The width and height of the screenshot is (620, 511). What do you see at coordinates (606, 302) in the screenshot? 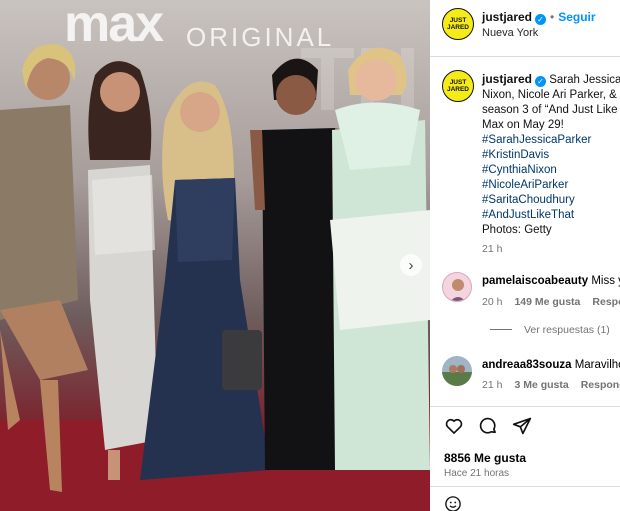
I see `comment-reply-button: Respond` at bounding box center [606, 302].